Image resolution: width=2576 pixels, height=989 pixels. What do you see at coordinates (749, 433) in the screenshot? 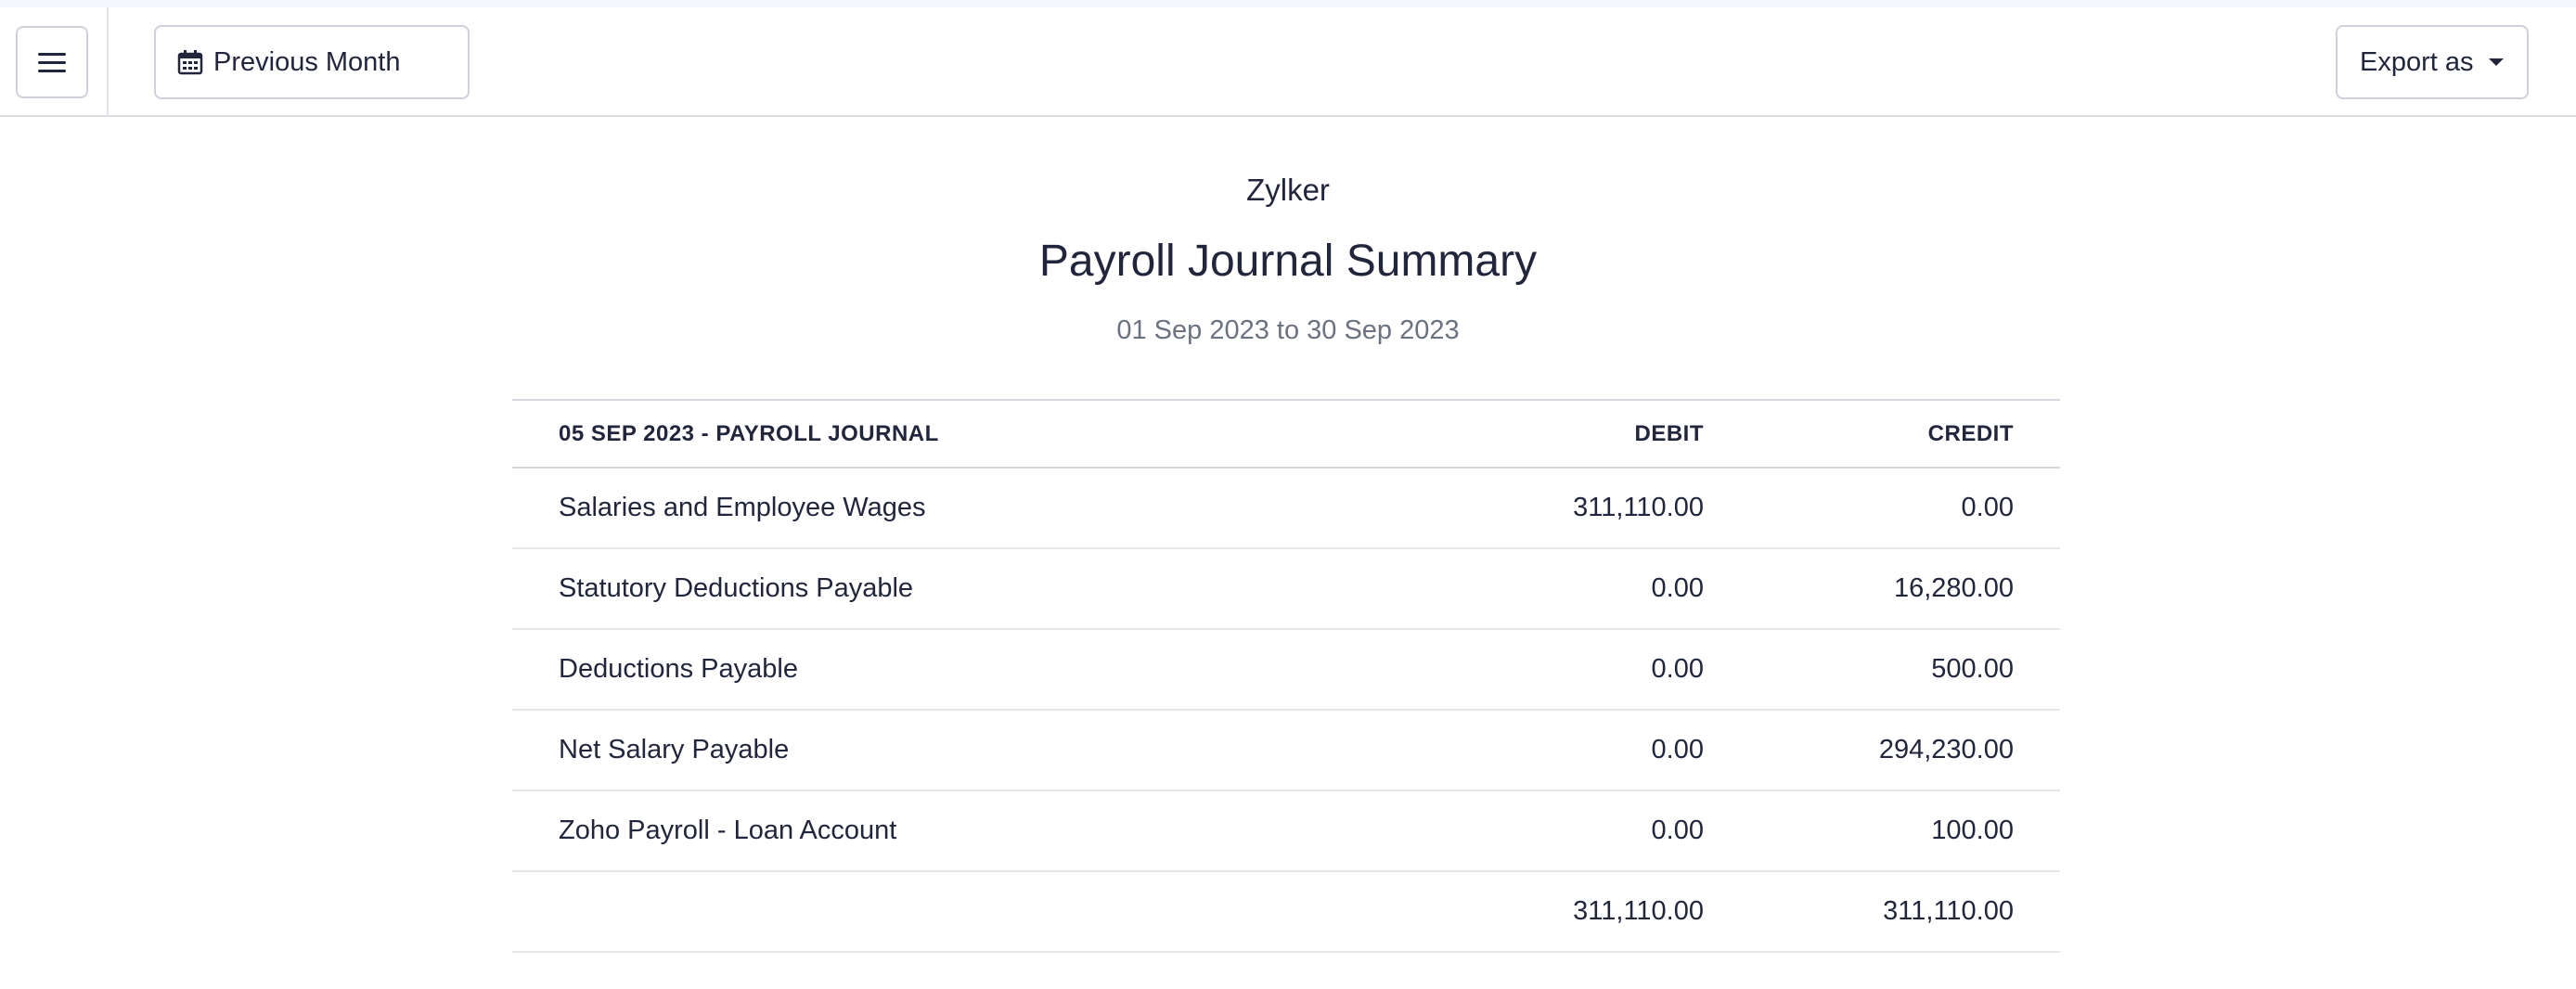
I see `column-header-account: 05 SEP 2023 - PAYROLL JOURNAL` at bounding box center [749, 433].